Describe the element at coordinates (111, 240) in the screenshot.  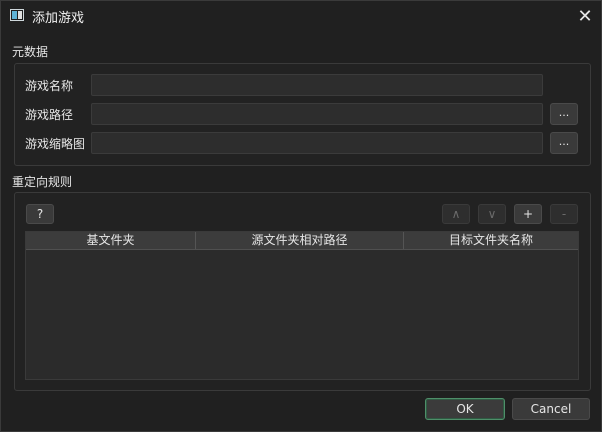
I see `column-header-base-folder: 基文件夹` at that location.